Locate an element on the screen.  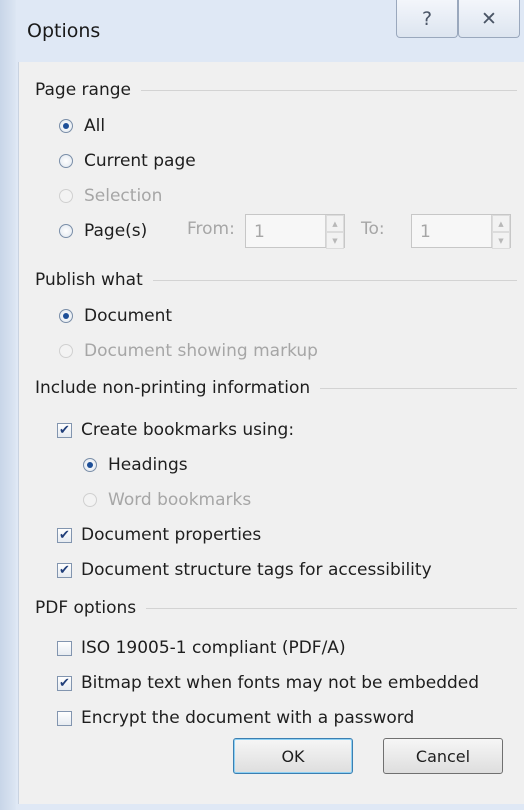
radio-document: Document is located at coordinates (115, 316).